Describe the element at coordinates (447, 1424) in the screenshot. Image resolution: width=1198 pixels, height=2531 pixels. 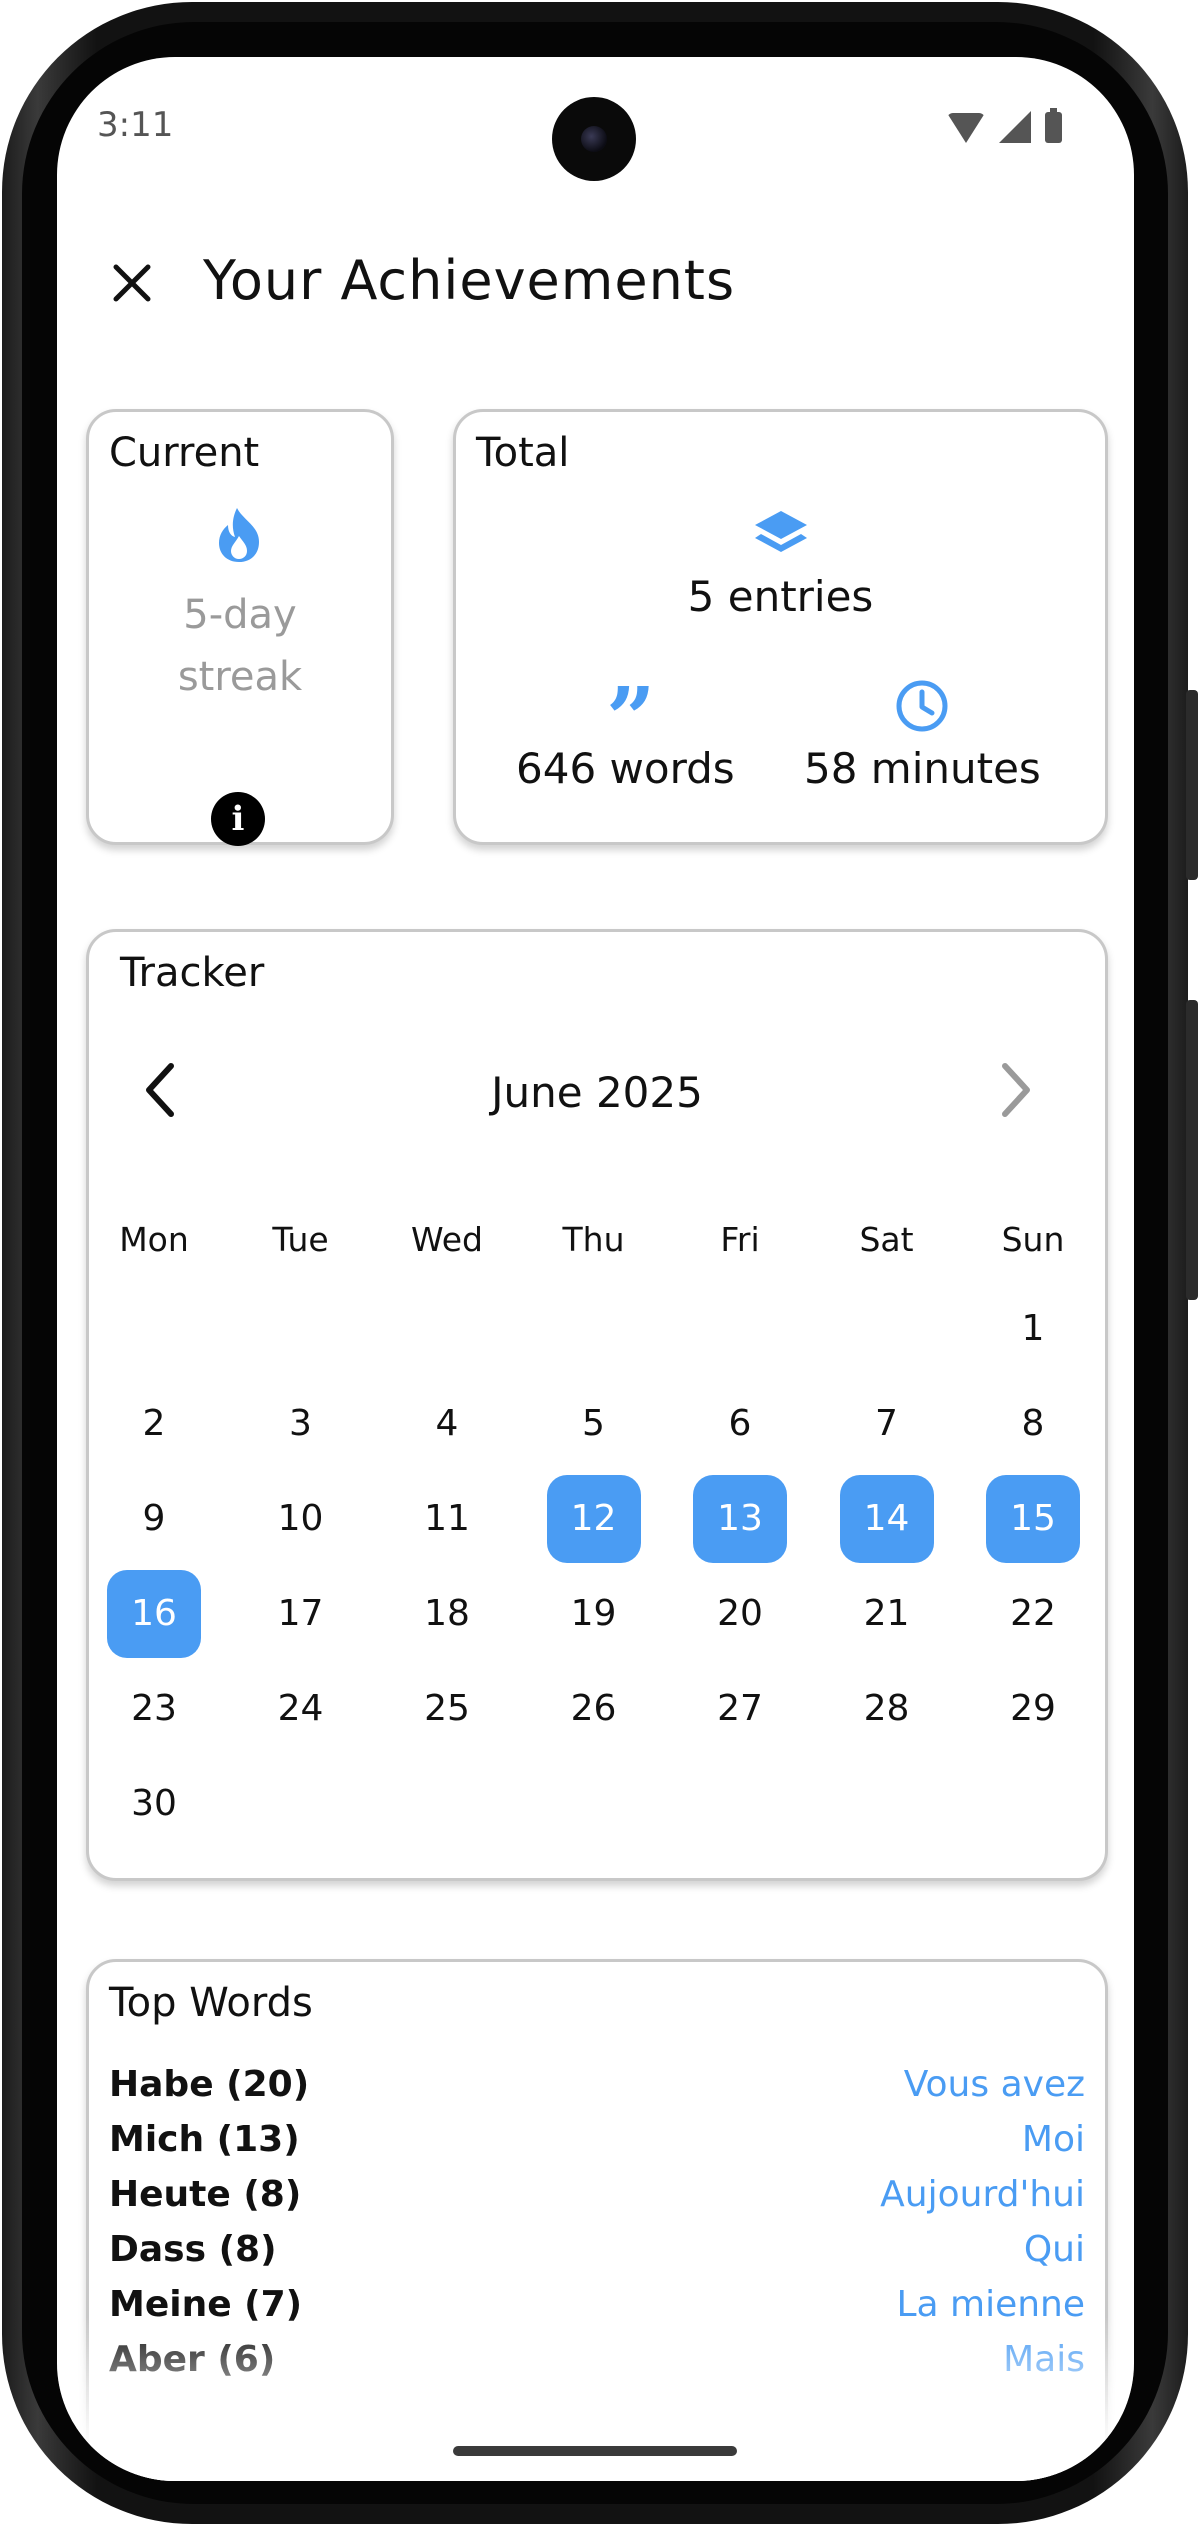
I see `calendar-day-4: 4` at that location.